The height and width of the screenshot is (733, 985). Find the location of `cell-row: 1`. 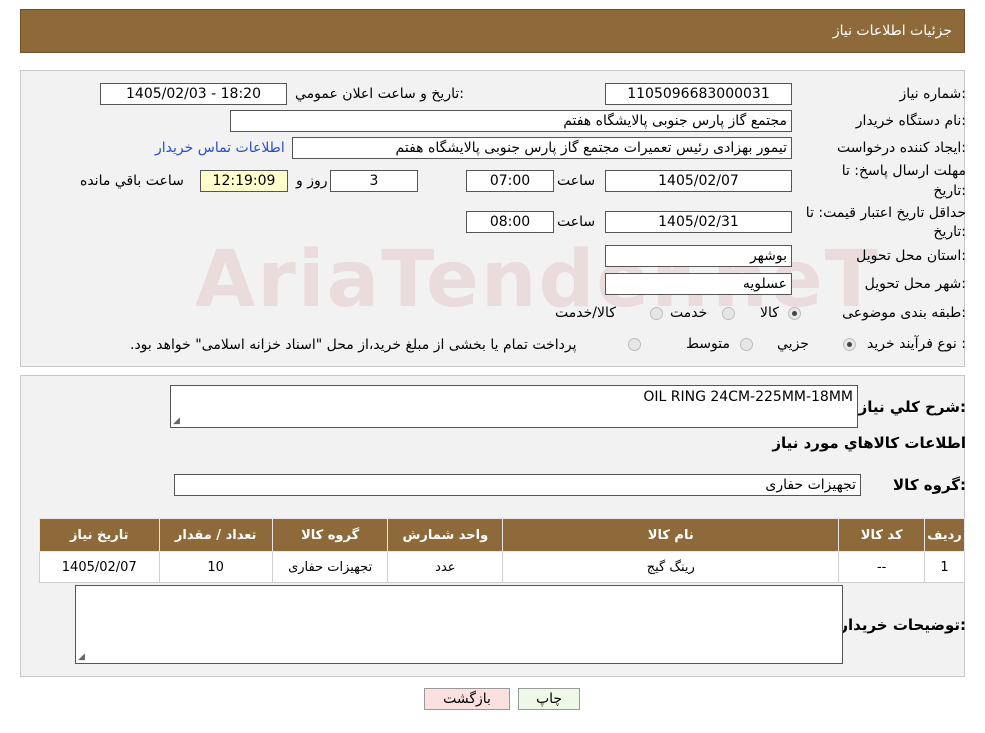

cell-row: 1 is located at coordinates (944, 567).